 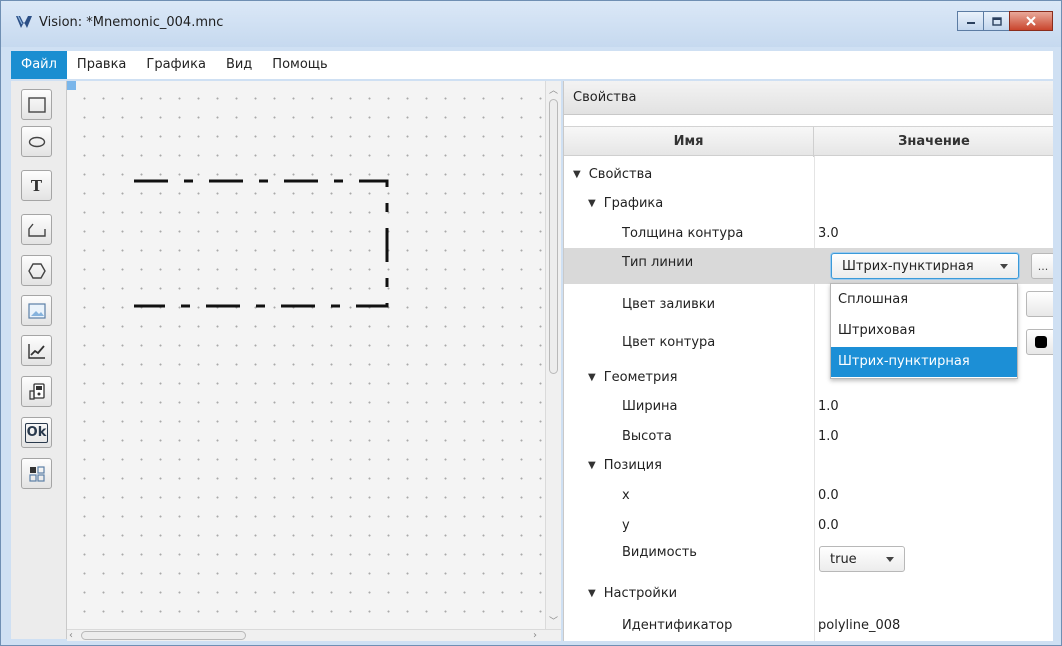 What do you see at coordinates (808, 406) in the screenshot?
I see `property-row-width: Ширина 1.0` at bounding box center [808, 406].